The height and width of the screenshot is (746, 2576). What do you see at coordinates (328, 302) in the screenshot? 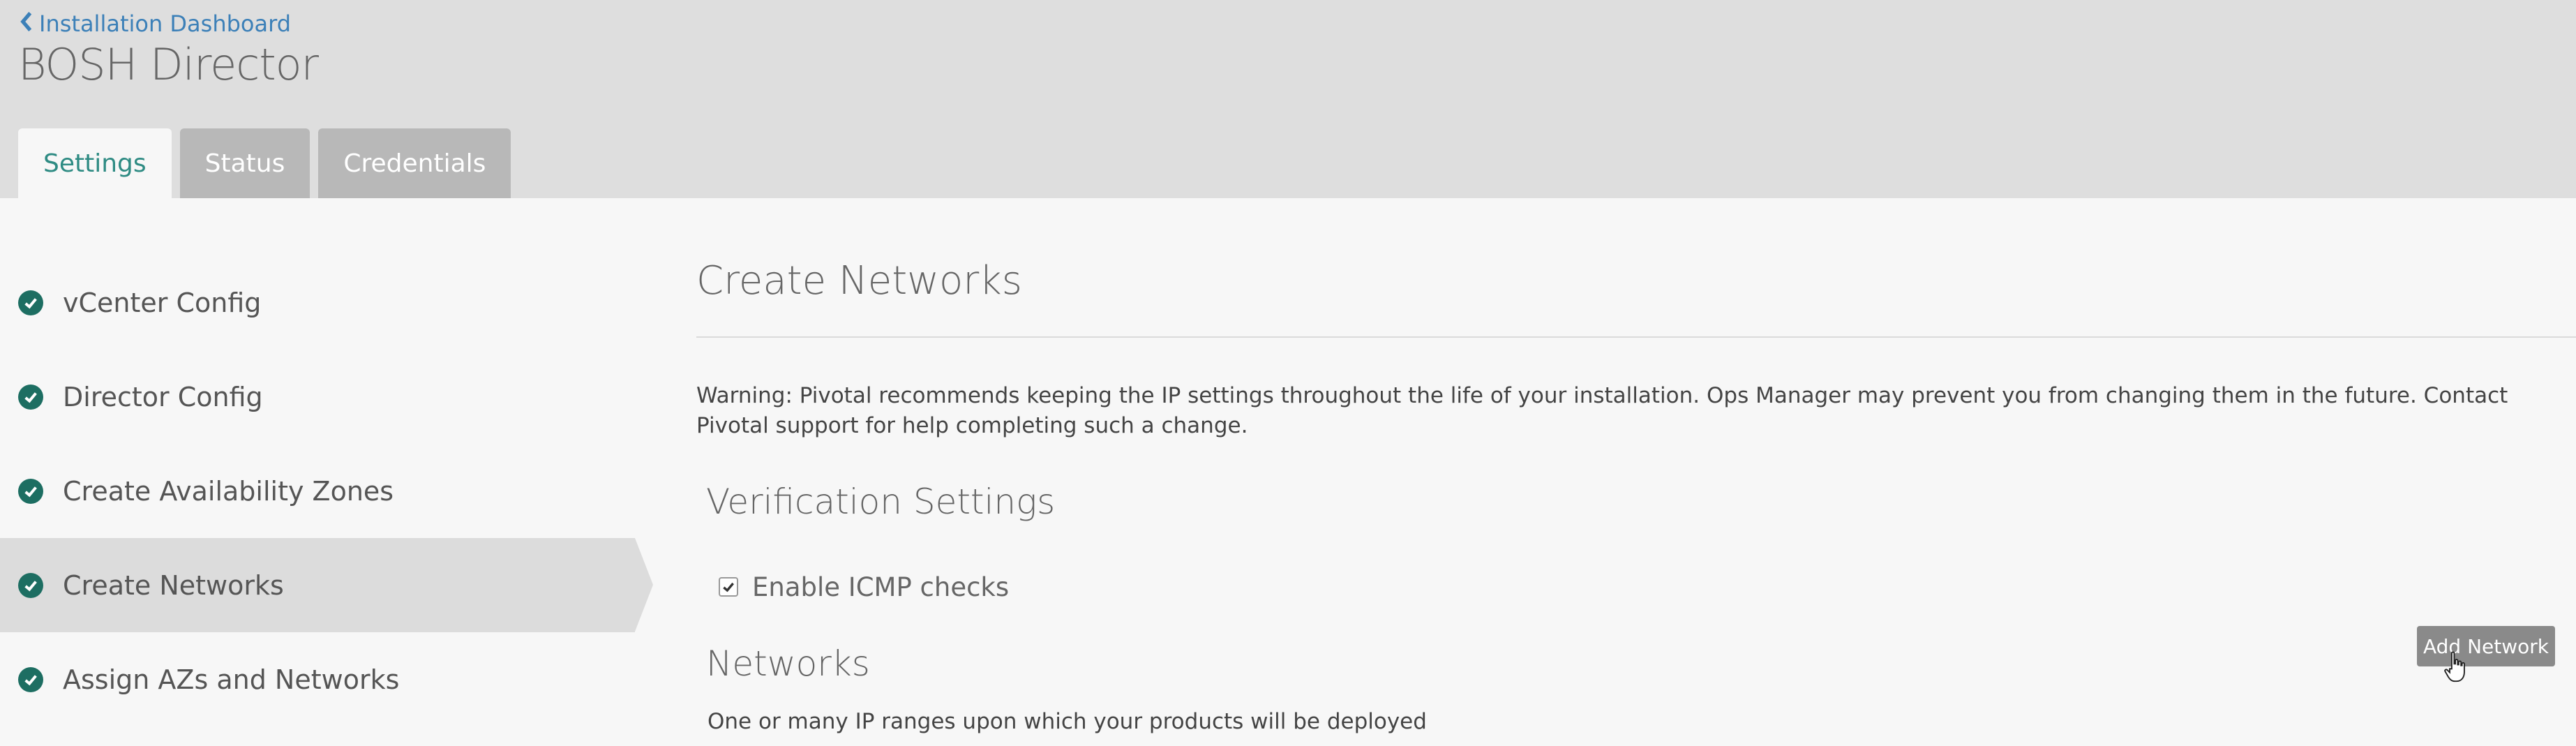
I see `sidebar-item-vcenter-config: vCenter Config` at bounding box center [328, 302].